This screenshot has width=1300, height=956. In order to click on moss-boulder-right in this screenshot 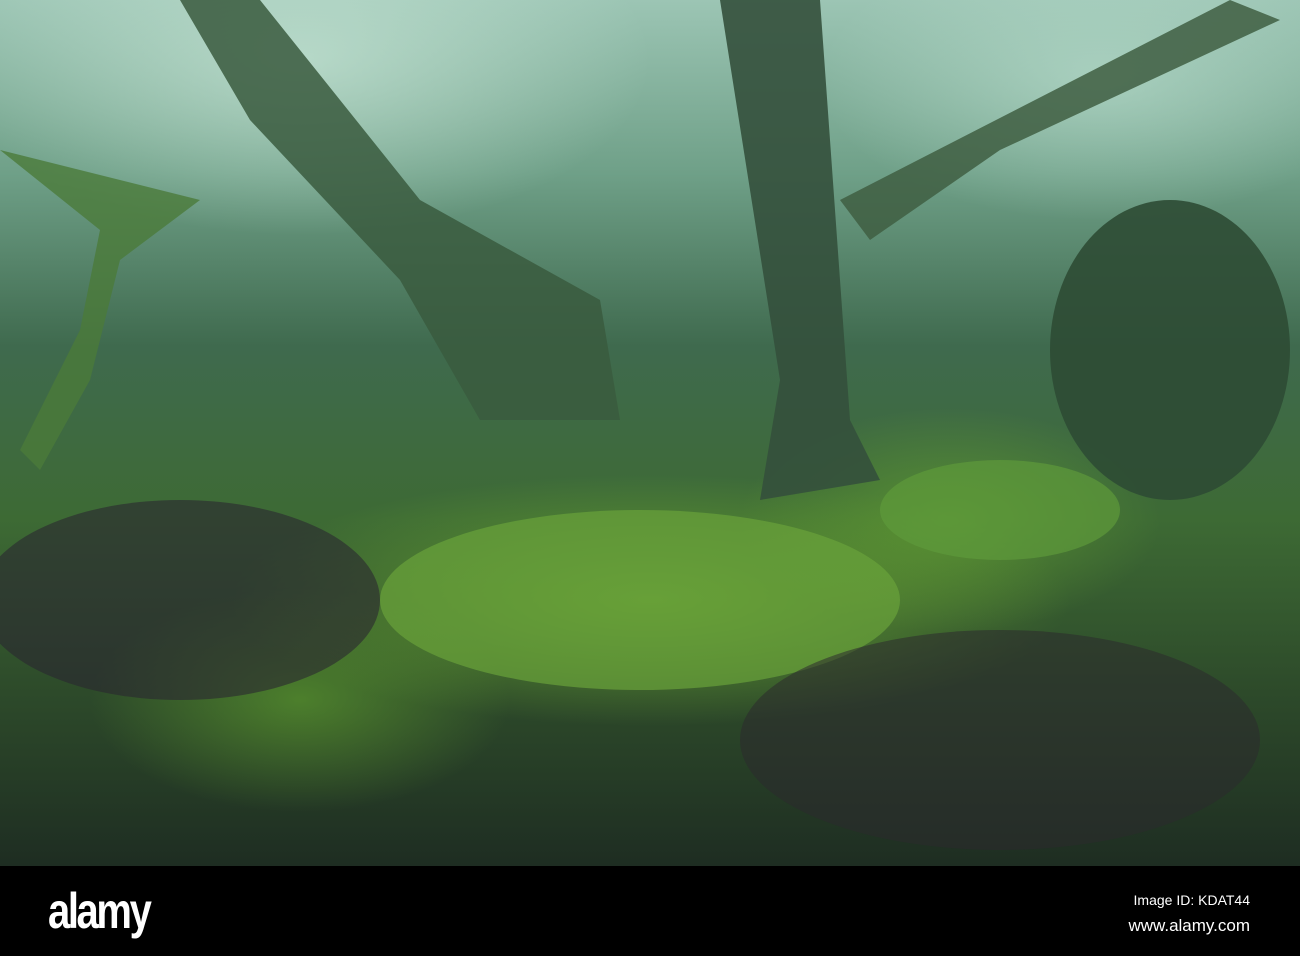, I will do `click(1170, 350)`.